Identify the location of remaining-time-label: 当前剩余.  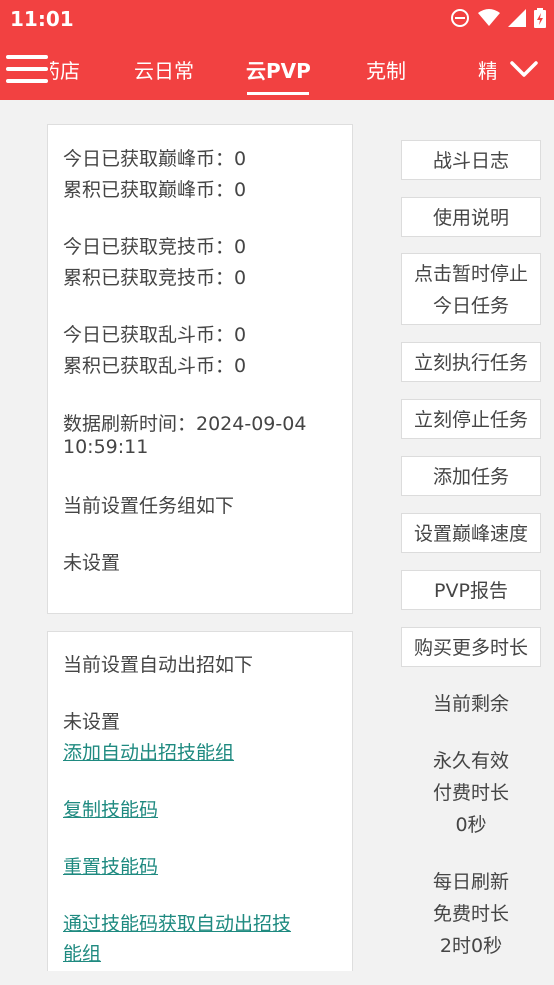
(470, 704).